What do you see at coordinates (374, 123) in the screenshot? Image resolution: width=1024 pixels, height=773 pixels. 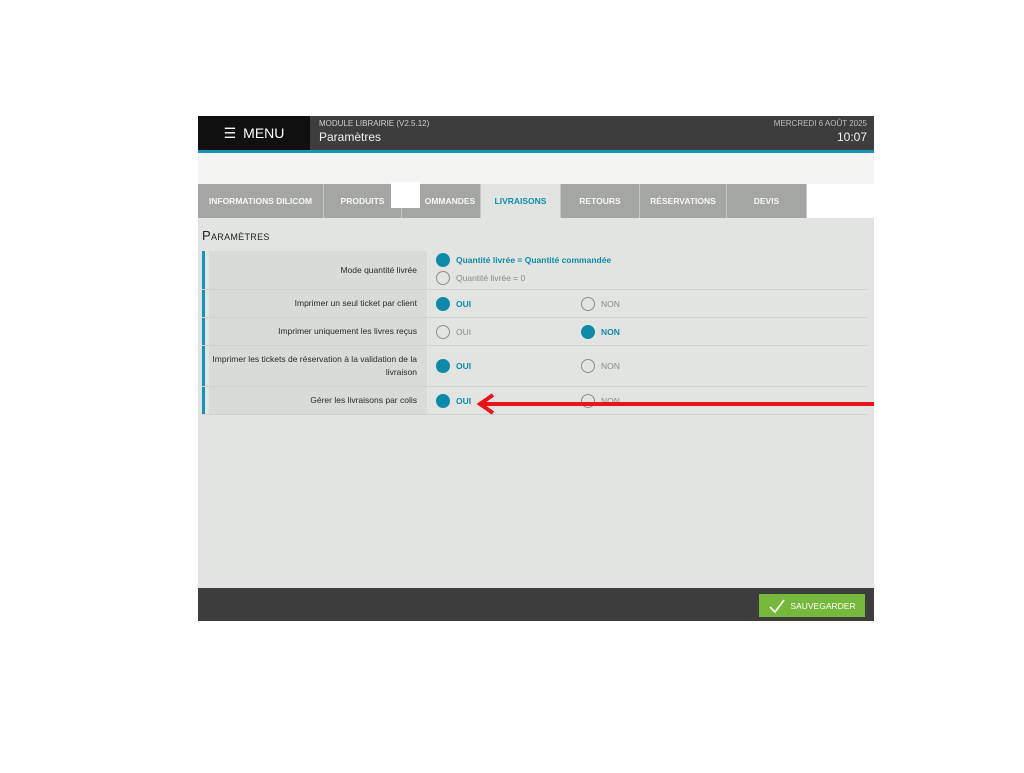 I see `module-version: MODULE LIBRAIRIE (V2.5.12)` at bounding box center [374, 123].